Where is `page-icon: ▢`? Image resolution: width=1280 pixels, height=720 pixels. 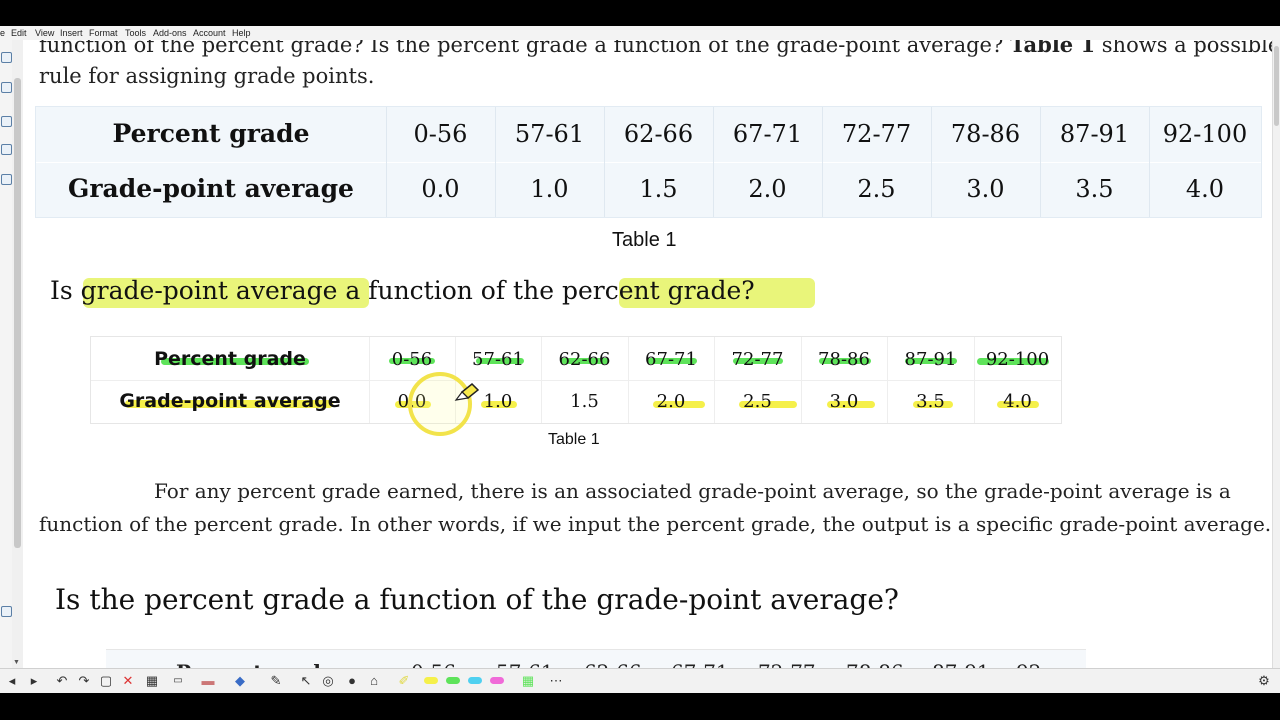 page-icon: ▢ is located at coordinates (106, 681).